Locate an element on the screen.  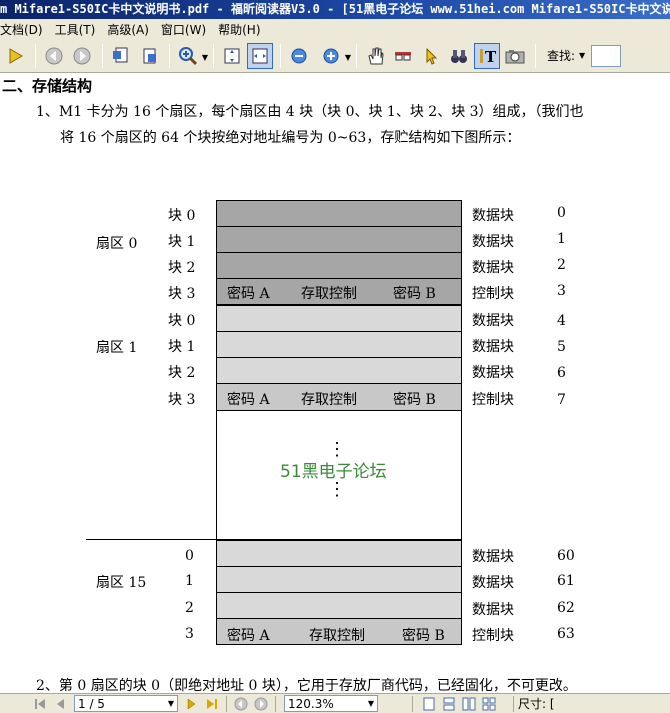
facing-page-icon is located at coordinates (469, 703).